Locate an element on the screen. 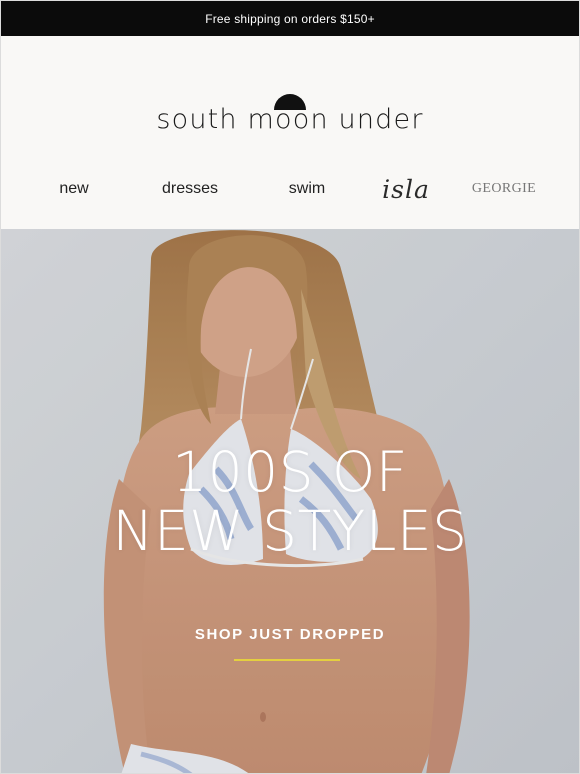  nav-item-isla: isla is located at coordinates (406, 189).